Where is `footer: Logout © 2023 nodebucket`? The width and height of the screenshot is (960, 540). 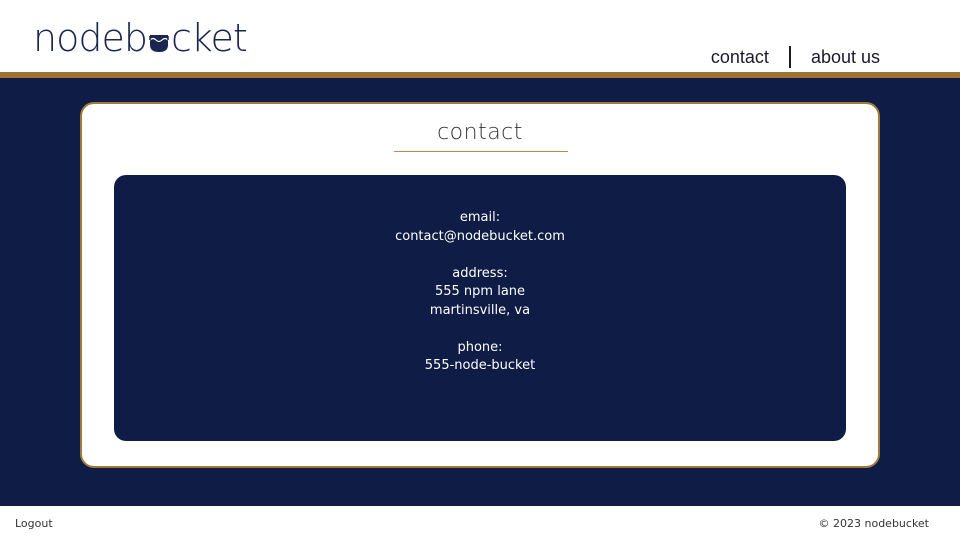
footer: Logout © 2023 nodebucket is located at coordinates (480, 523).